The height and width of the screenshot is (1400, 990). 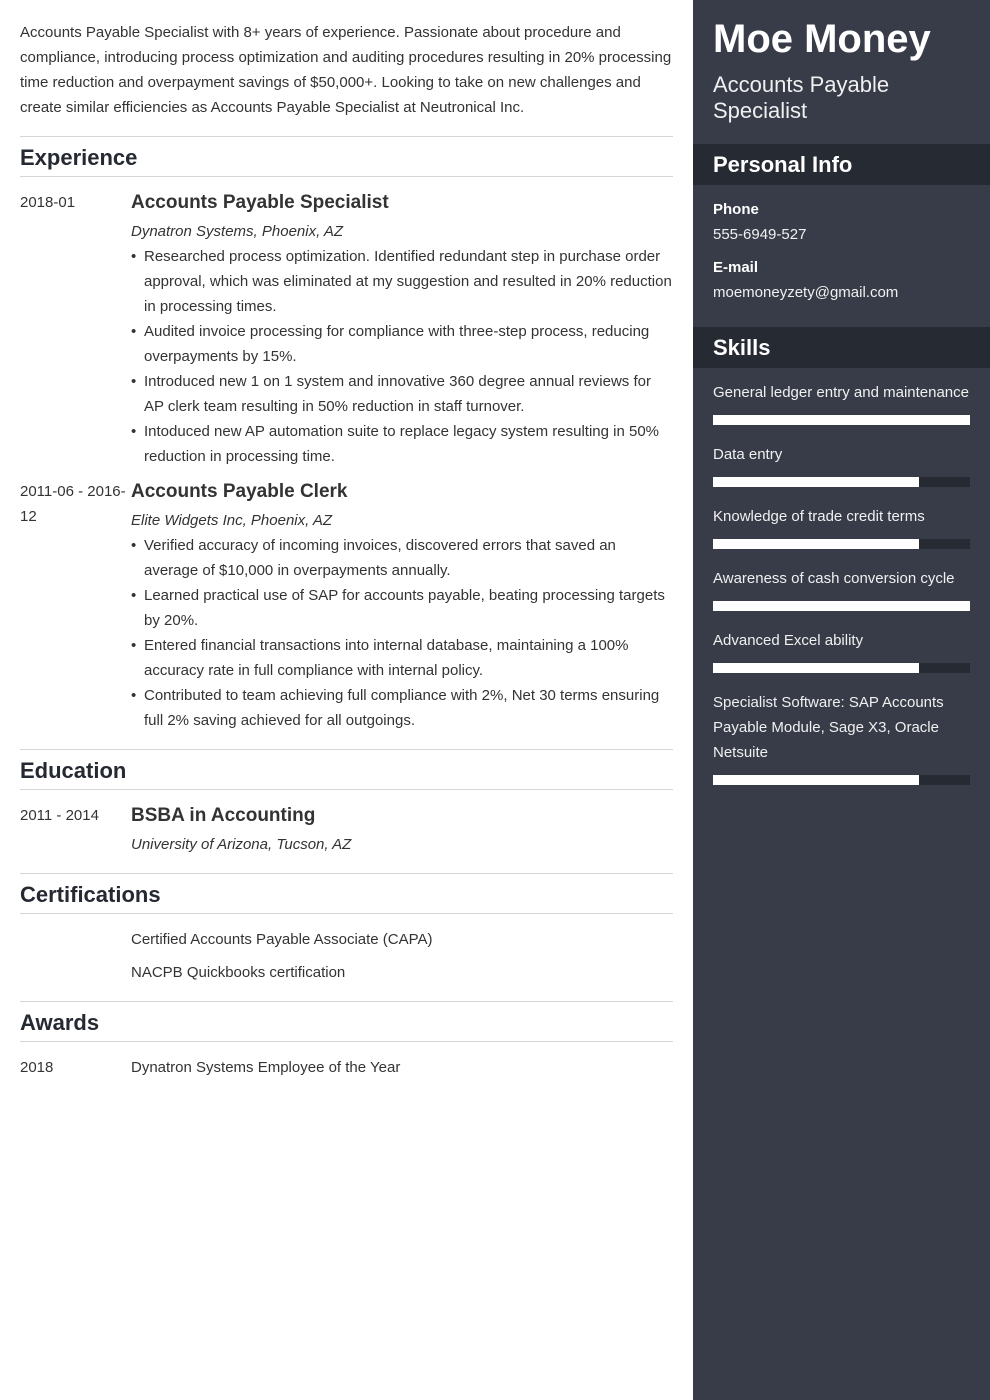 I want to click on award-name: Dynatron Systems Employee of the Year, so click(x=266, y=1067).